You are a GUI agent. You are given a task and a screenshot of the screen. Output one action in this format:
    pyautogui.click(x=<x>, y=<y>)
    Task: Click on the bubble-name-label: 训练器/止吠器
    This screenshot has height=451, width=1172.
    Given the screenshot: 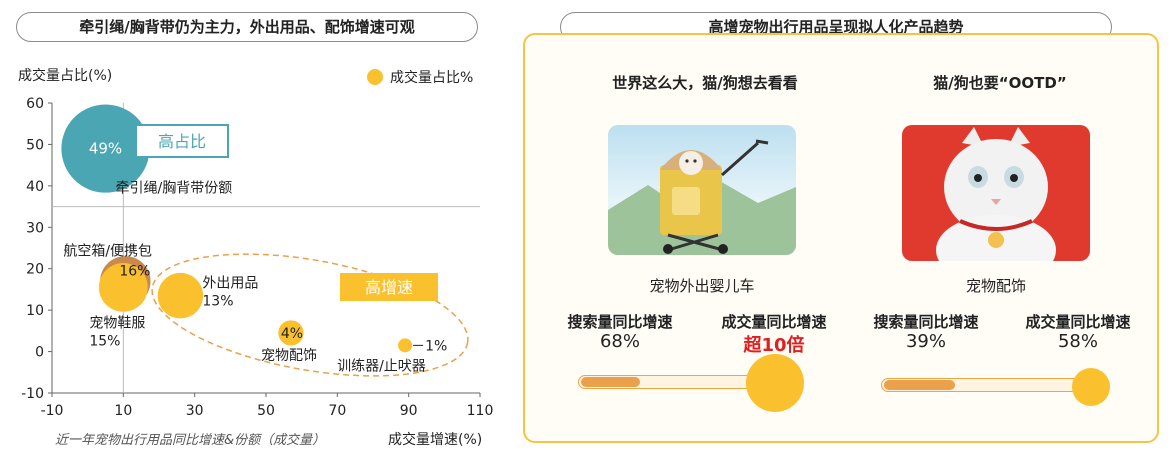 What is the action you would take?
    pyautogui.click(x=381, y=366)
    